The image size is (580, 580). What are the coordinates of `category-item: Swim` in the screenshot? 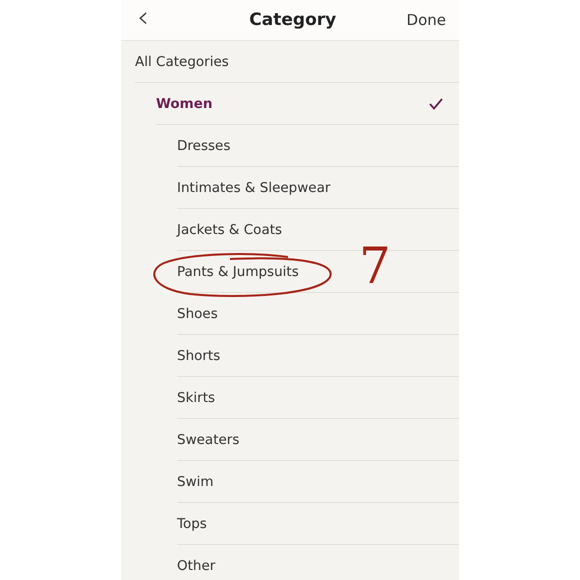 It's located at (318, 481).